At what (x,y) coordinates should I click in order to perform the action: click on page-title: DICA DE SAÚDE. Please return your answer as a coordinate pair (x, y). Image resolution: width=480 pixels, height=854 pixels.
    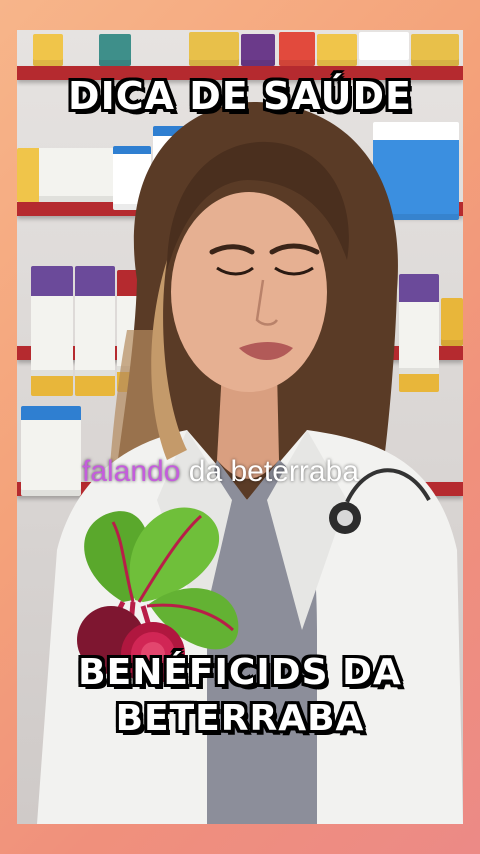
    Looking at the image, I should click on (240, 96).